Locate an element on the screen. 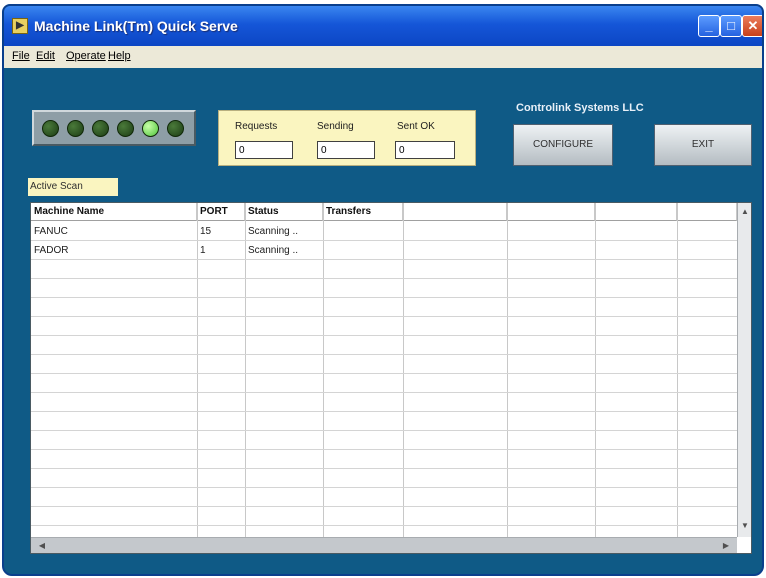 The image size is (766, 578). column-header-status: Status is located at coordinates (284, 212).